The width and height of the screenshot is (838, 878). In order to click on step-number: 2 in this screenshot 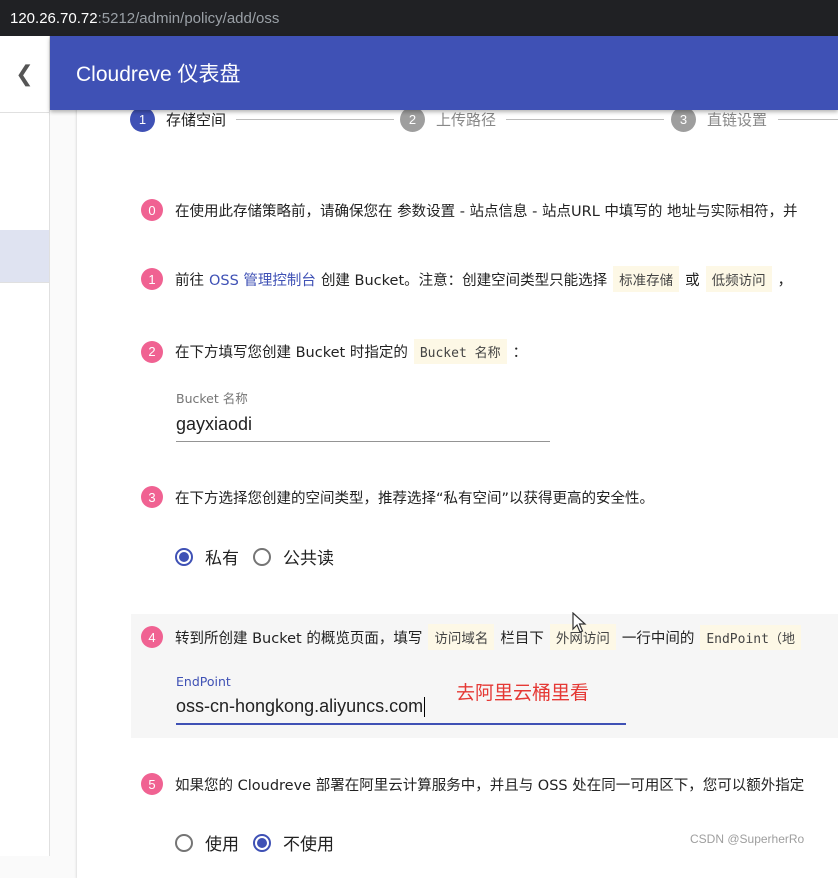, I will do `click(412, 119)`.